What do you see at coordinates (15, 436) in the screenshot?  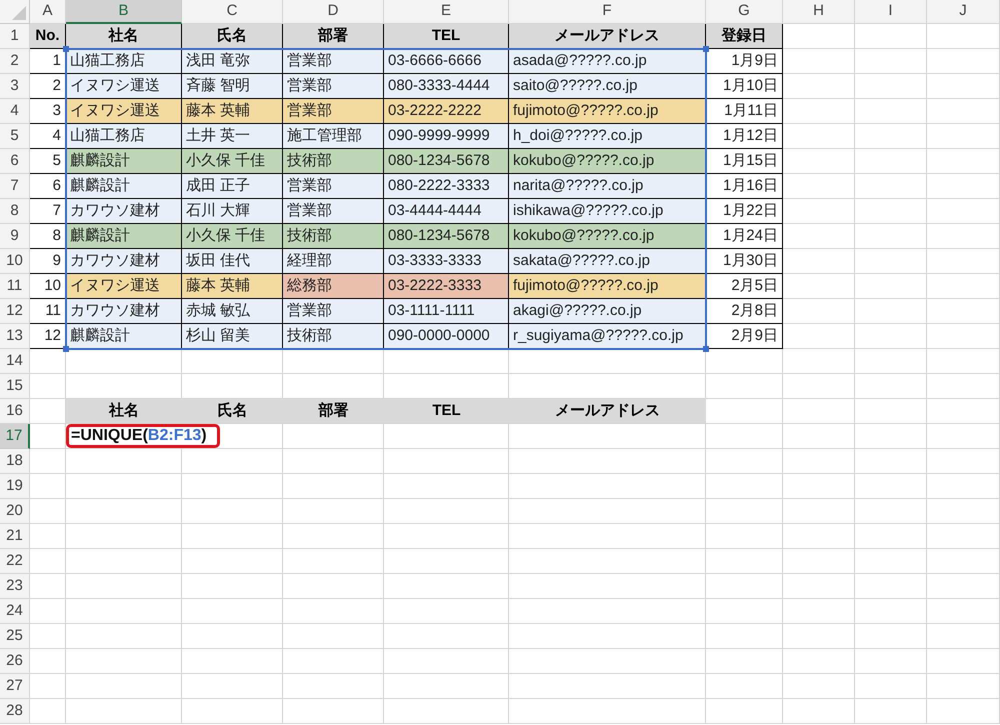 I see `row-header: 17` at bounding box center [15, 436].